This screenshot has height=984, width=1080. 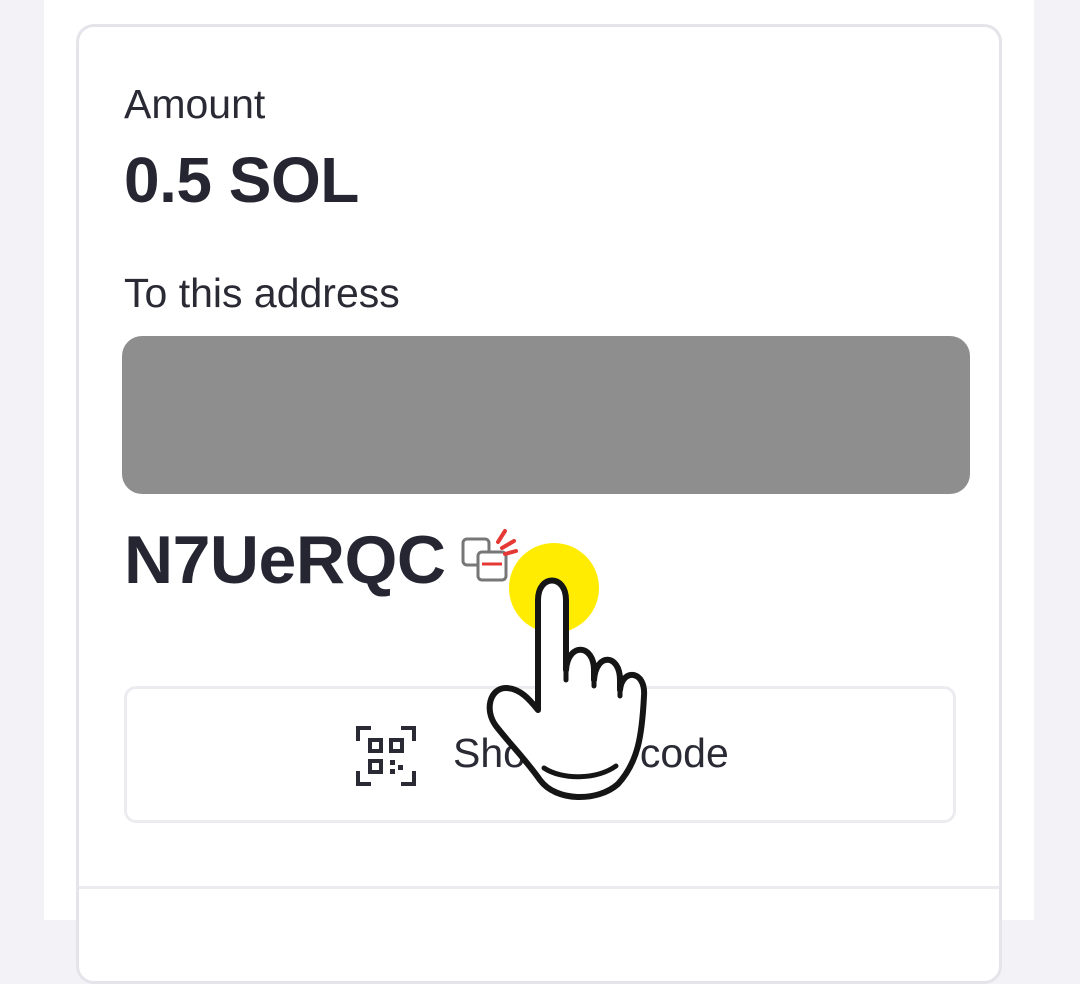 I want to click on copy-address-button, so click(x=490, y=557).